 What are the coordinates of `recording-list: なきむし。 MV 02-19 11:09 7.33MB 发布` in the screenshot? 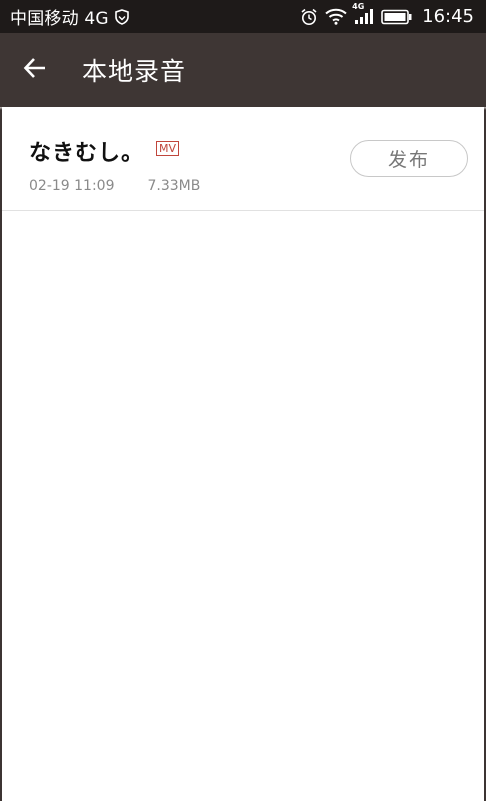 It's located at (243, 159).